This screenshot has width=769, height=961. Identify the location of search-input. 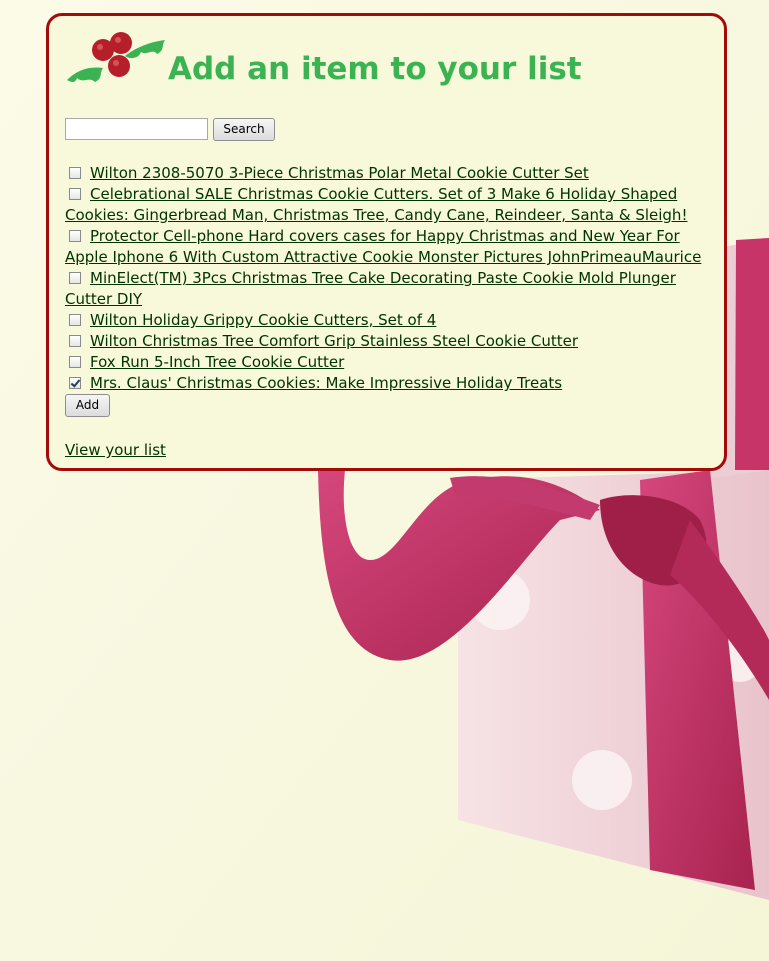
(136, 129).